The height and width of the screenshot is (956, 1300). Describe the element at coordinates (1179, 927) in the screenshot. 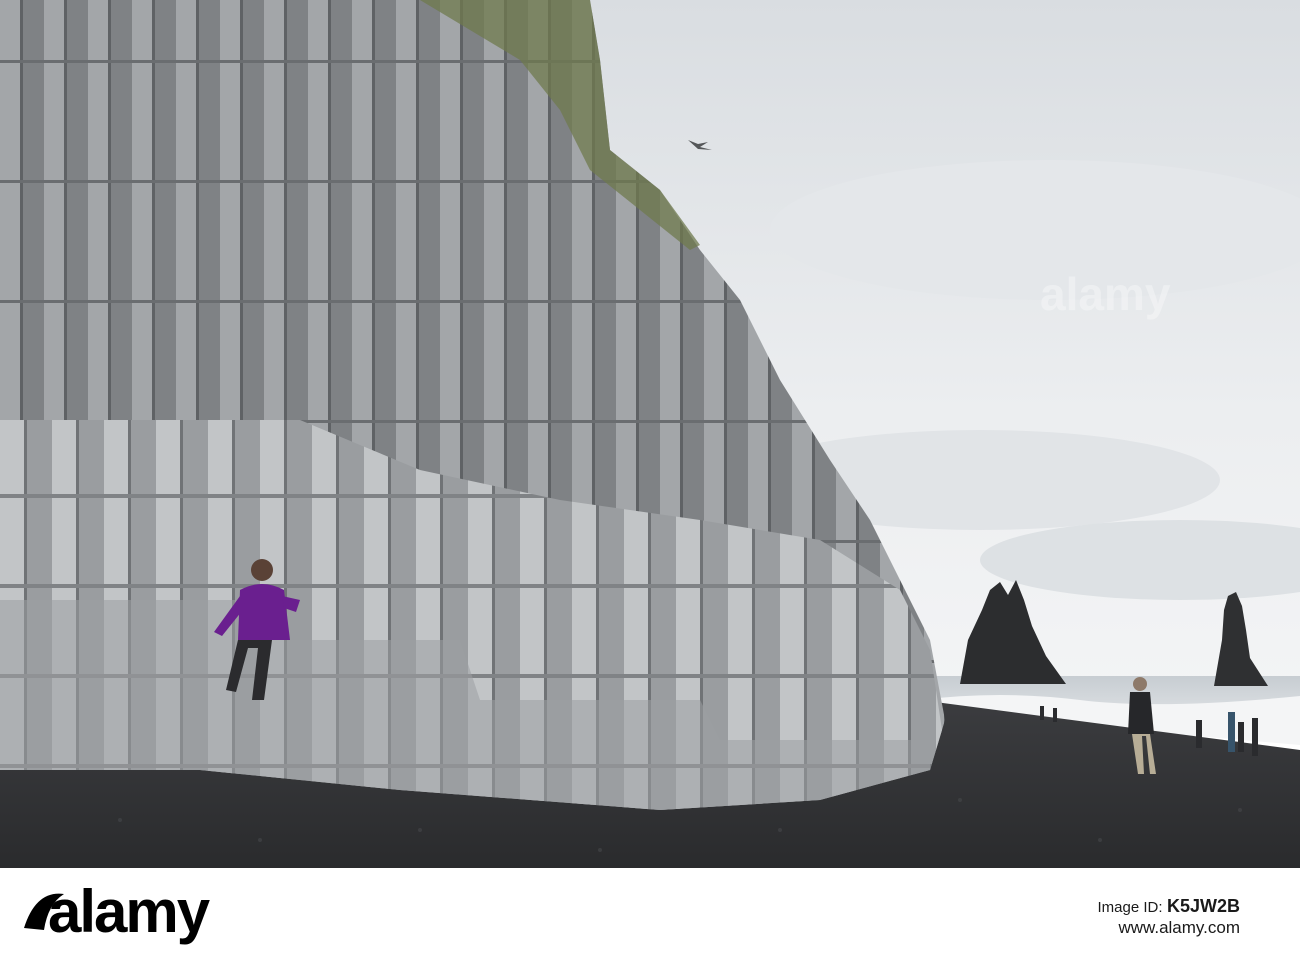

I see `site-url: www.alamy.com` at that location.